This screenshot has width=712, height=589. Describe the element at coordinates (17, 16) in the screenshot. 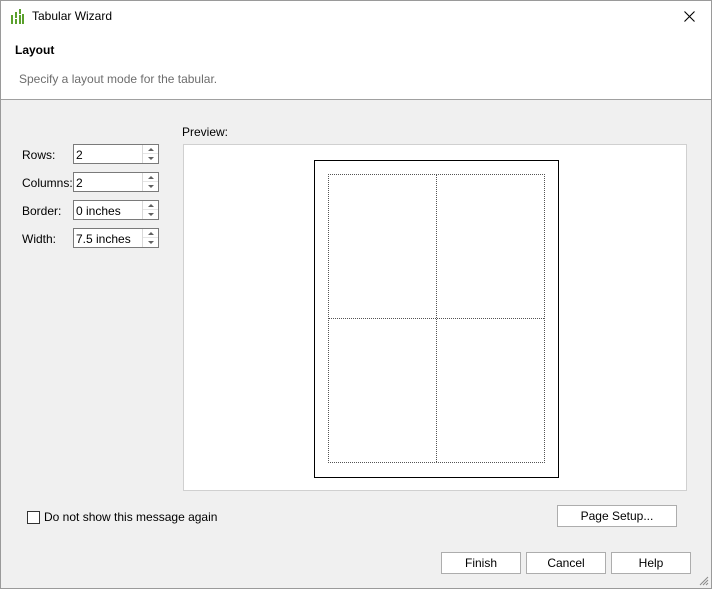

I see `app-icon` at that location.